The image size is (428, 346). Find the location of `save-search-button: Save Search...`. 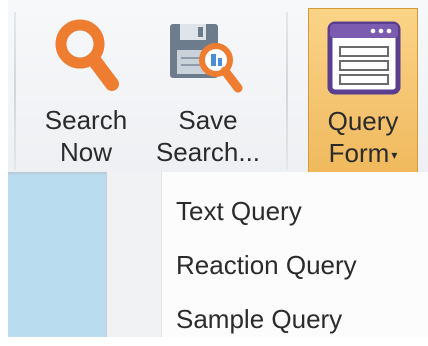

save-search-button: Save Search... is located at coordinates (208, 86).